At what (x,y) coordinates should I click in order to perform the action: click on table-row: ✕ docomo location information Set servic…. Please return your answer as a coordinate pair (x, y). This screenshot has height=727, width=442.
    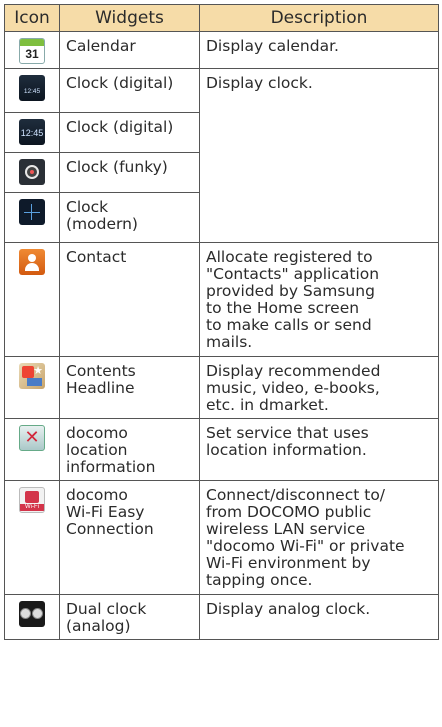
    Looking at the image, I should click on (221, 449).